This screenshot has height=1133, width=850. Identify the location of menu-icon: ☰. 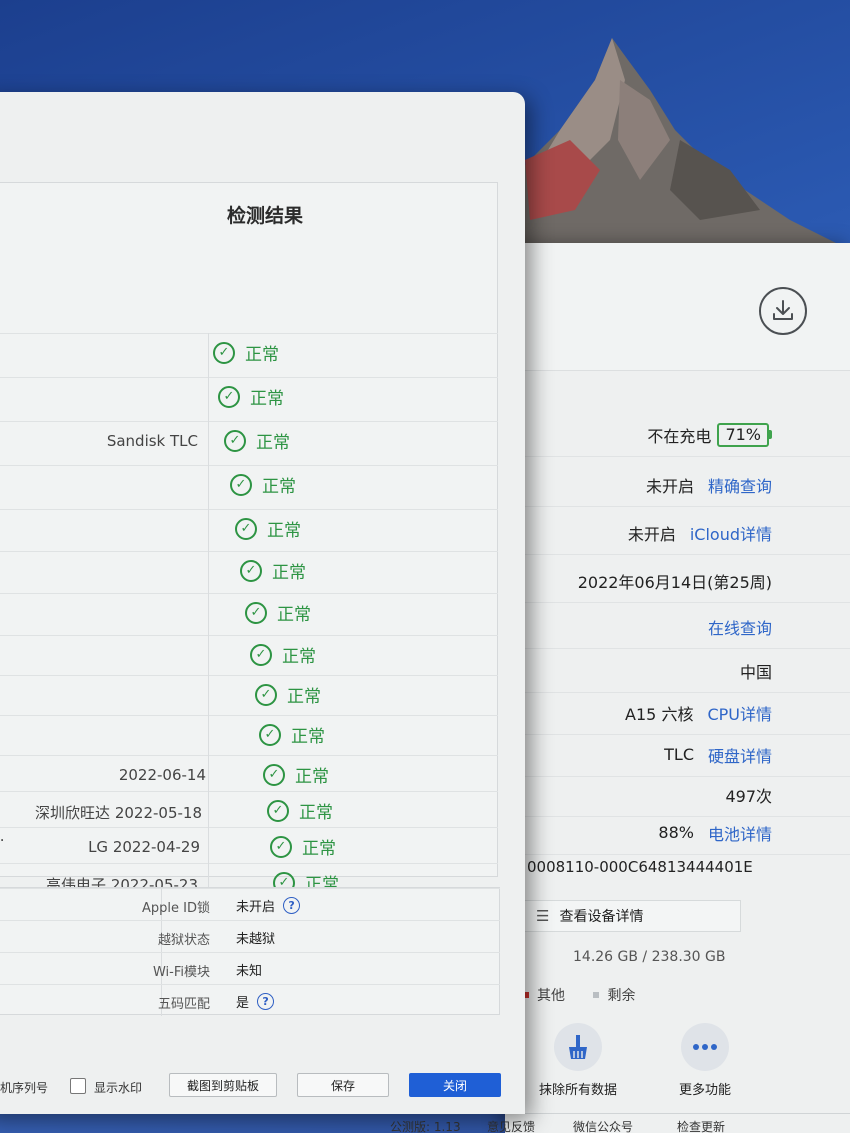
(543, 916).